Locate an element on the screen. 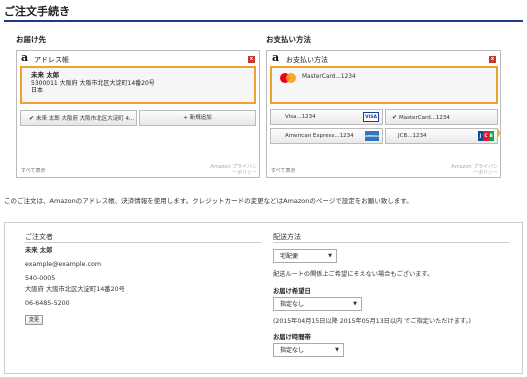 This screenshot has width=527, height=377. selected-card-label: MasterCard...1234 is located at coordinates (329, 77).